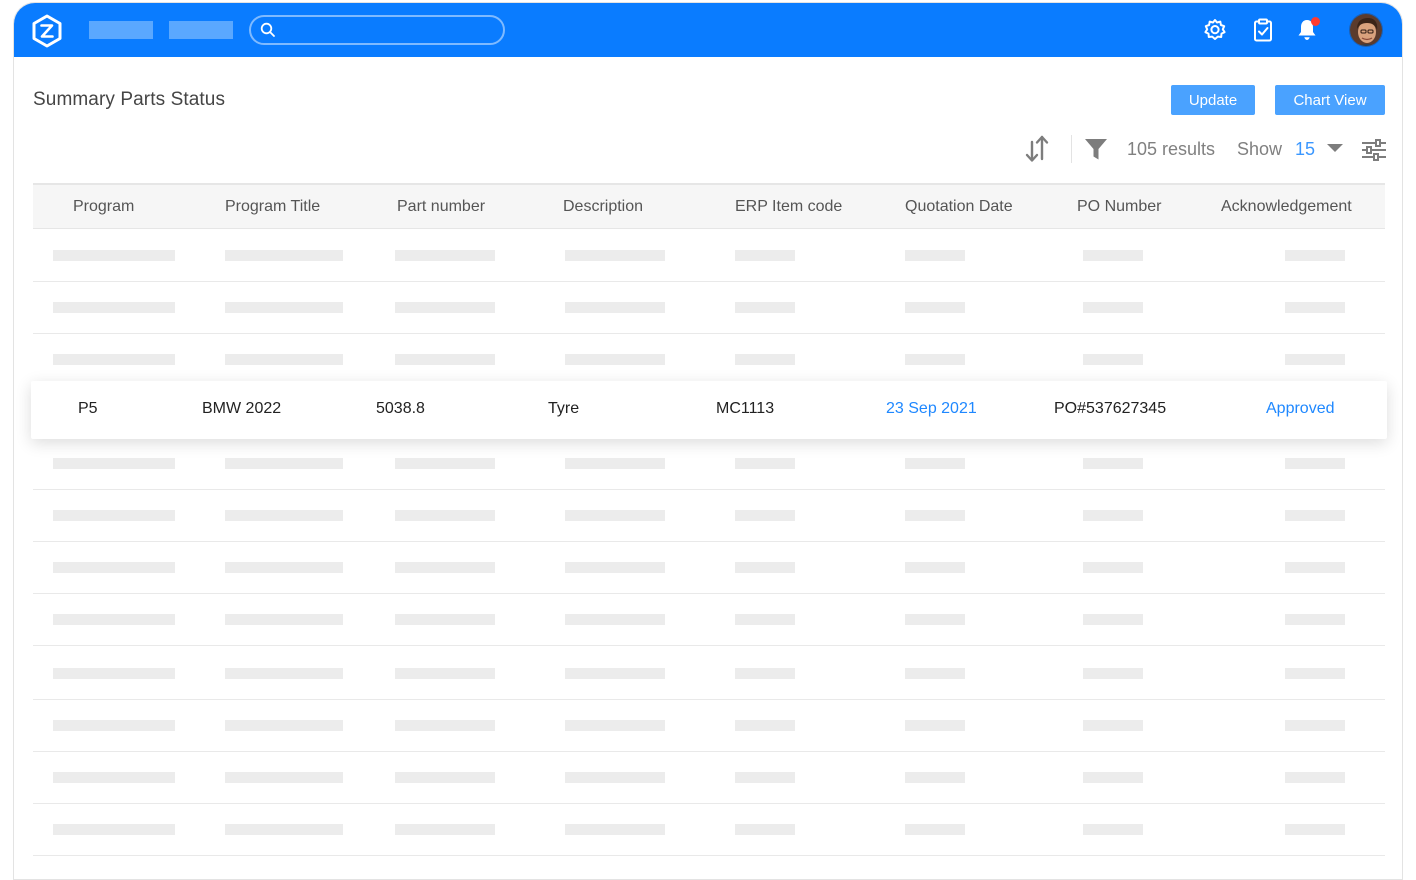 The height and width of the screenshot is (880, 1416). What do you see at coordinates (1110, 408) in the screenshot?
I see `cell-po-number: PO#537627345` at bounding box center [1110, 408].